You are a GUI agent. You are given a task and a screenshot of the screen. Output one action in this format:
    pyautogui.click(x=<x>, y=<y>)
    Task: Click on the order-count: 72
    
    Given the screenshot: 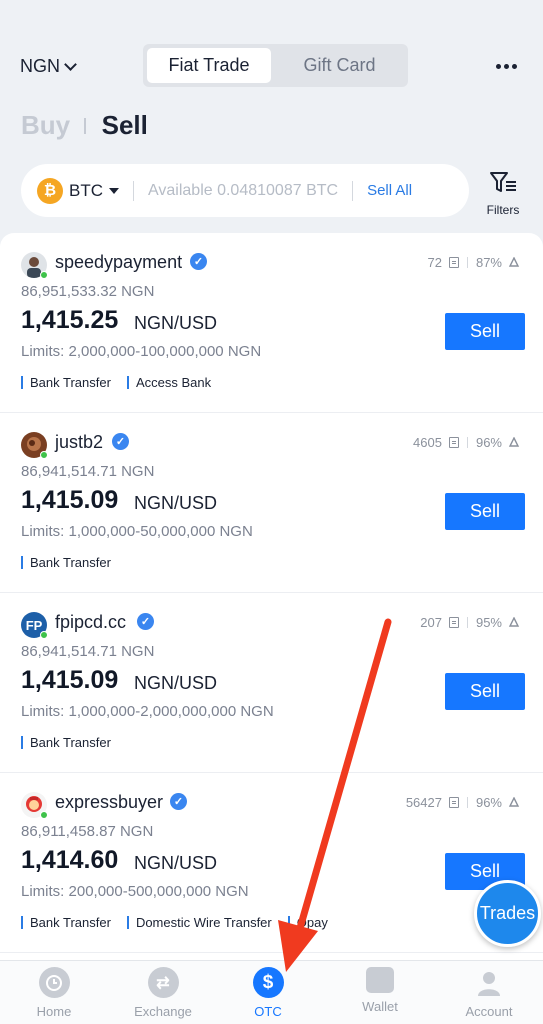 What is the action you would take?
    pyautogui.click(x=434, y=262)
    